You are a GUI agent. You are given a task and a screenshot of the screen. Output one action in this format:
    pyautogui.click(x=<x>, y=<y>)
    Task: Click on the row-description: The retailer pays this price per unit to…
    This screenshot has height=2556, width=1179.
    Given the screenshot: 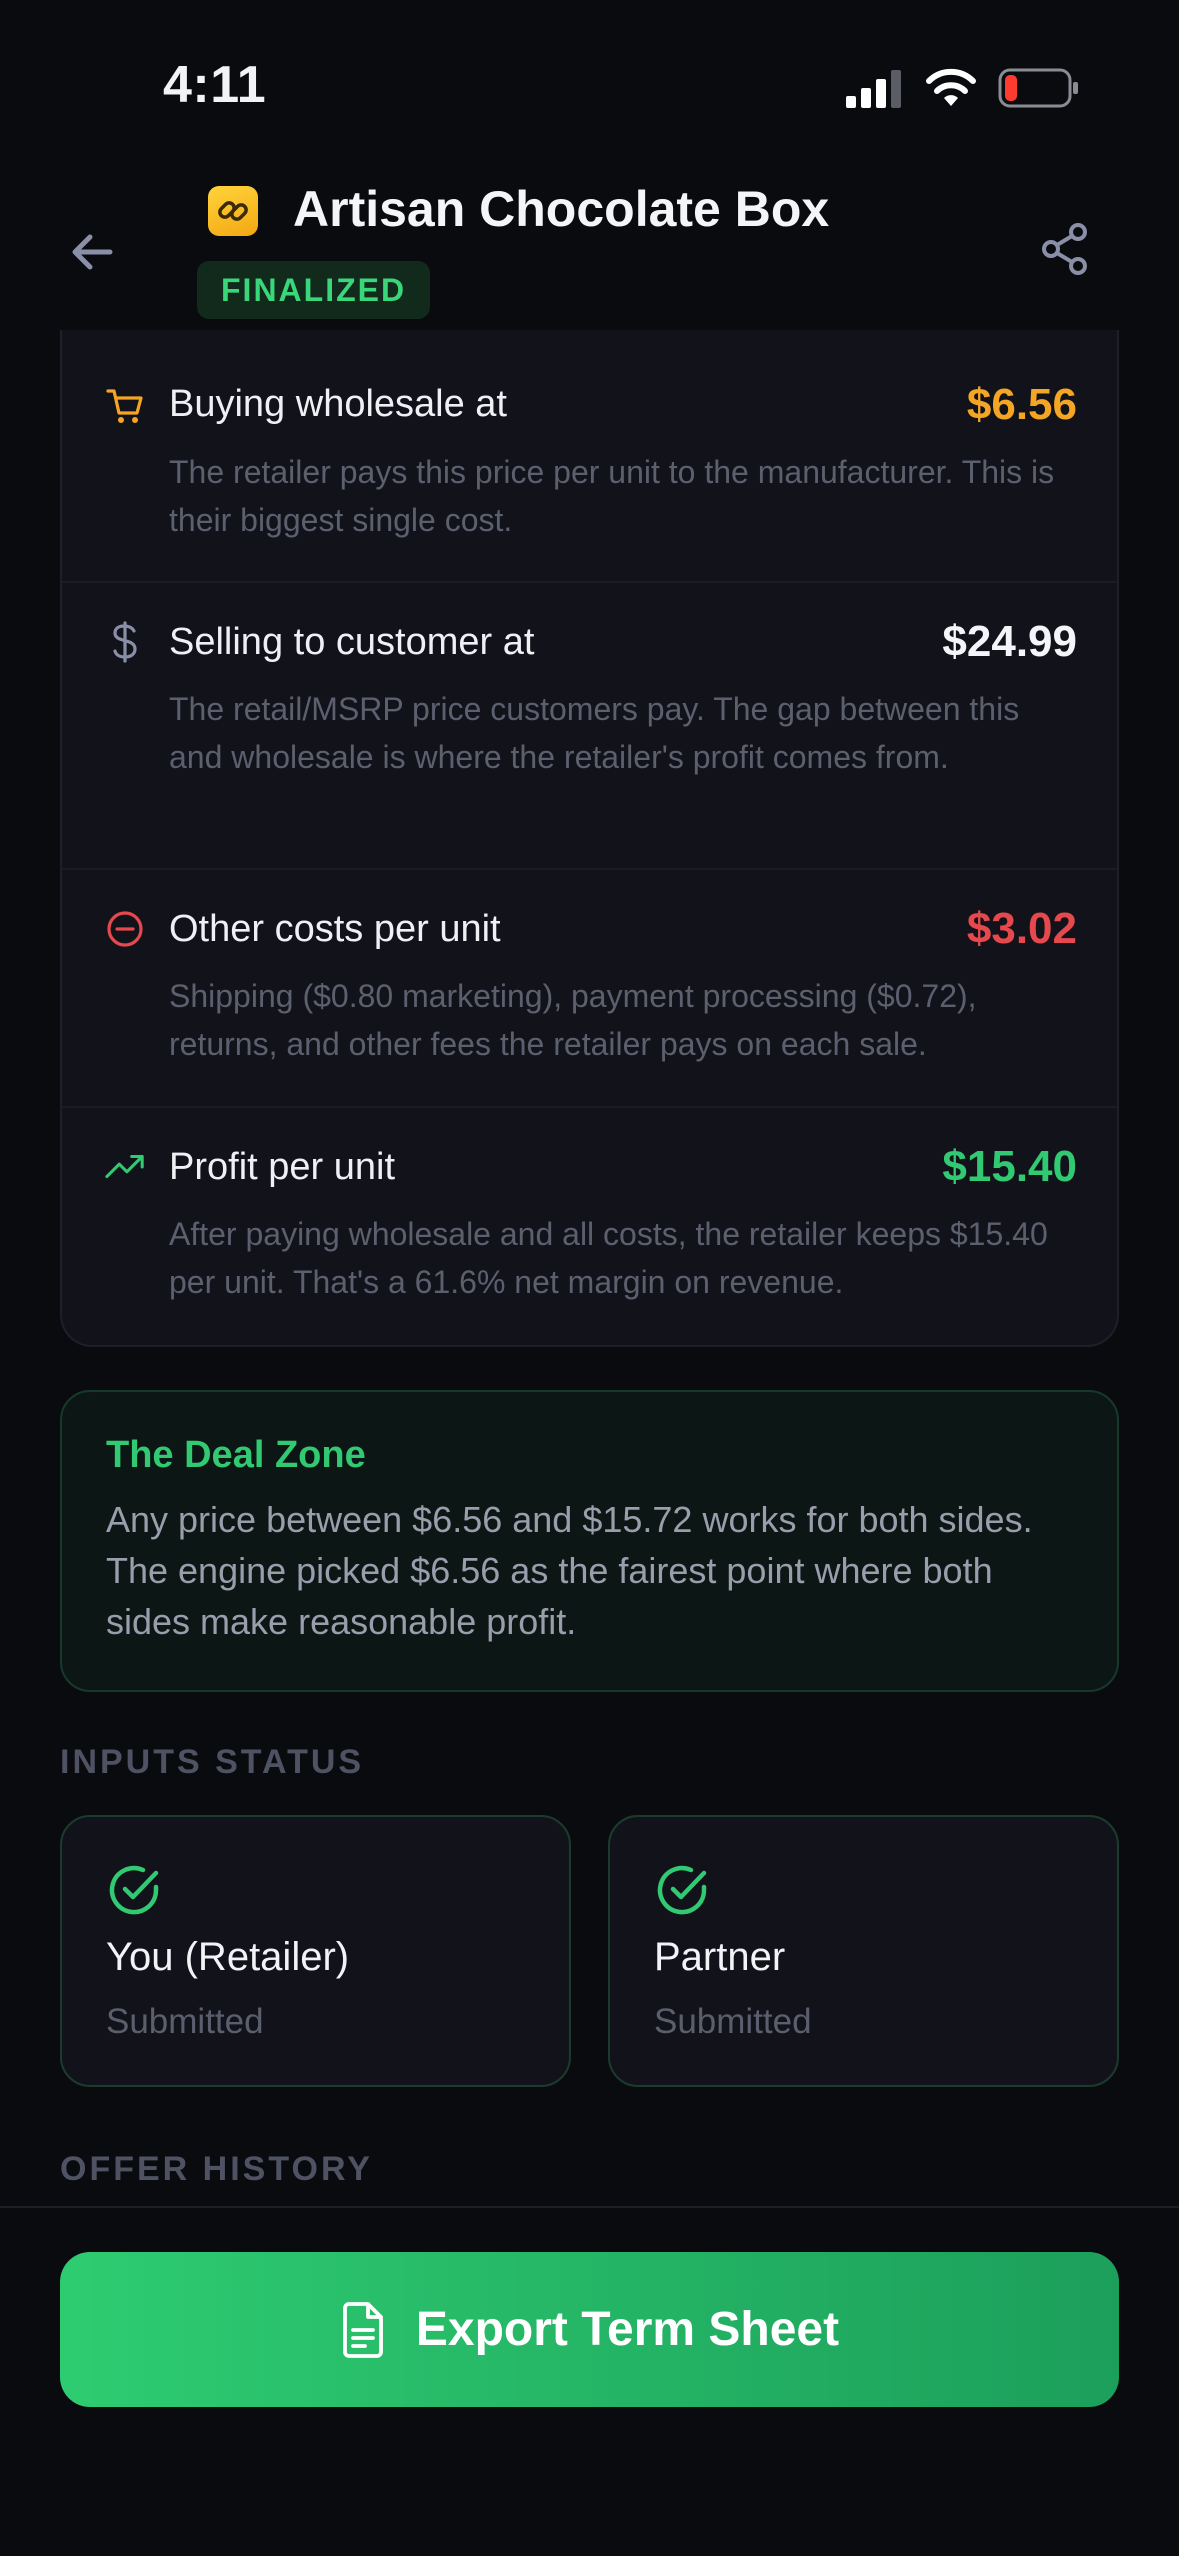 What is the action you would take?
    pyautogui.click(x=612, y=496)
    